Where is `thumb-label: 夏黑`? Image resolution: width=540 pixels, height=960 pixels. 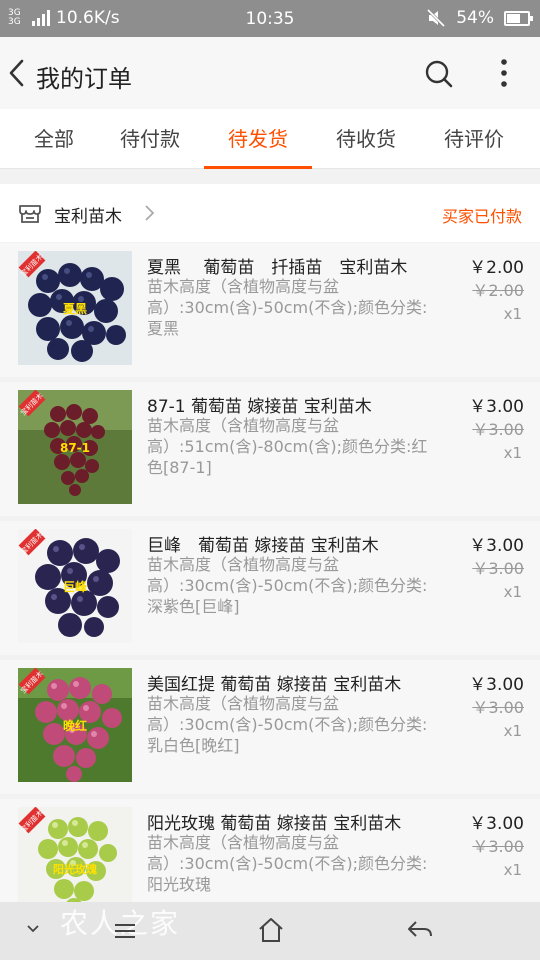
thumb-label: 夏黑 is located at coordinates (75, 309).